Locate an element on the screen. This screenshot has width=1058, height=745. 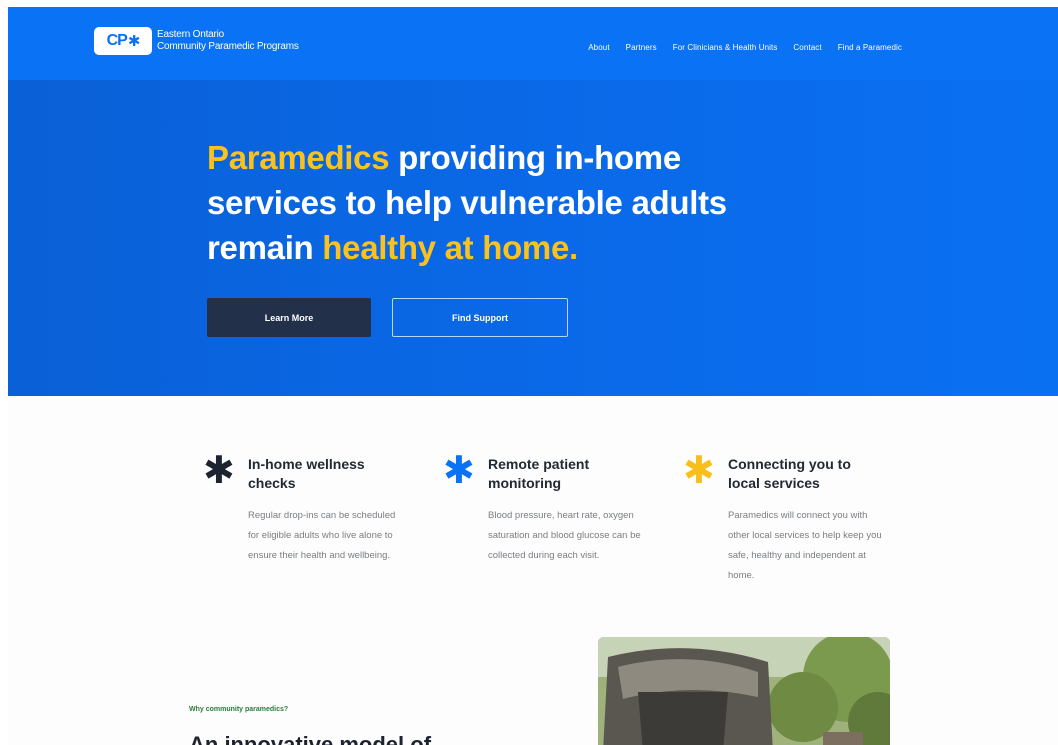
hero-title-accent-1: Paramedics is located at coordinates (298, 157).